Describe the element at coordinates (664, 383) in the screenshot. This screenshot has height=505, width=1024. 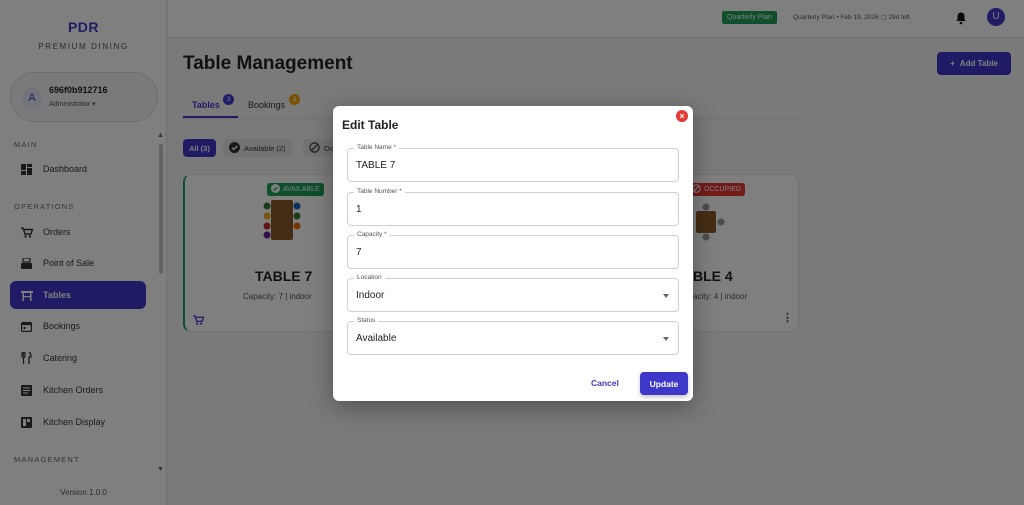
I see `update-button: Update` at that location.